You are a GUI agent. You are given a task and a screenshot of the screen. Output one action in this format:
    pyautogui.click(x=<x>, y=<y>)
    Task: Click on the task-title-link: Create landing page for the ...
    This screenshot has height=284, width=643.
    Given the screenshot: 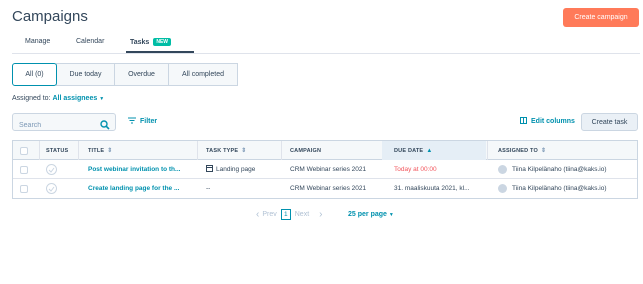 What is the action you would take?
    pyautogui.click(x=140, y=188)
    